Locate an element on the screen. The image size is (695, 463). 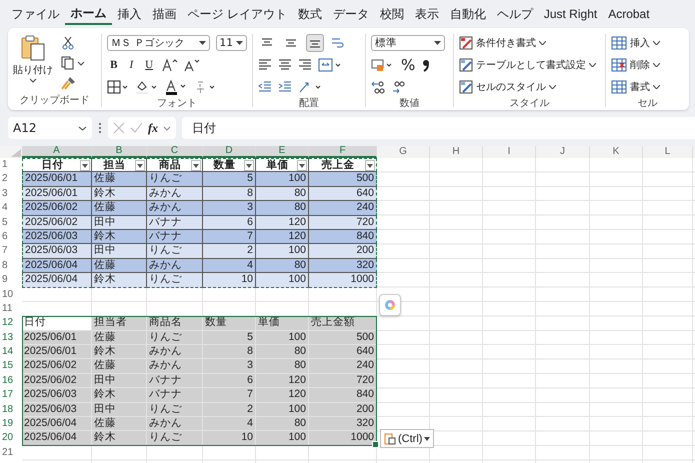
cells-command: 挿入 is located at coordinates (647, 43).